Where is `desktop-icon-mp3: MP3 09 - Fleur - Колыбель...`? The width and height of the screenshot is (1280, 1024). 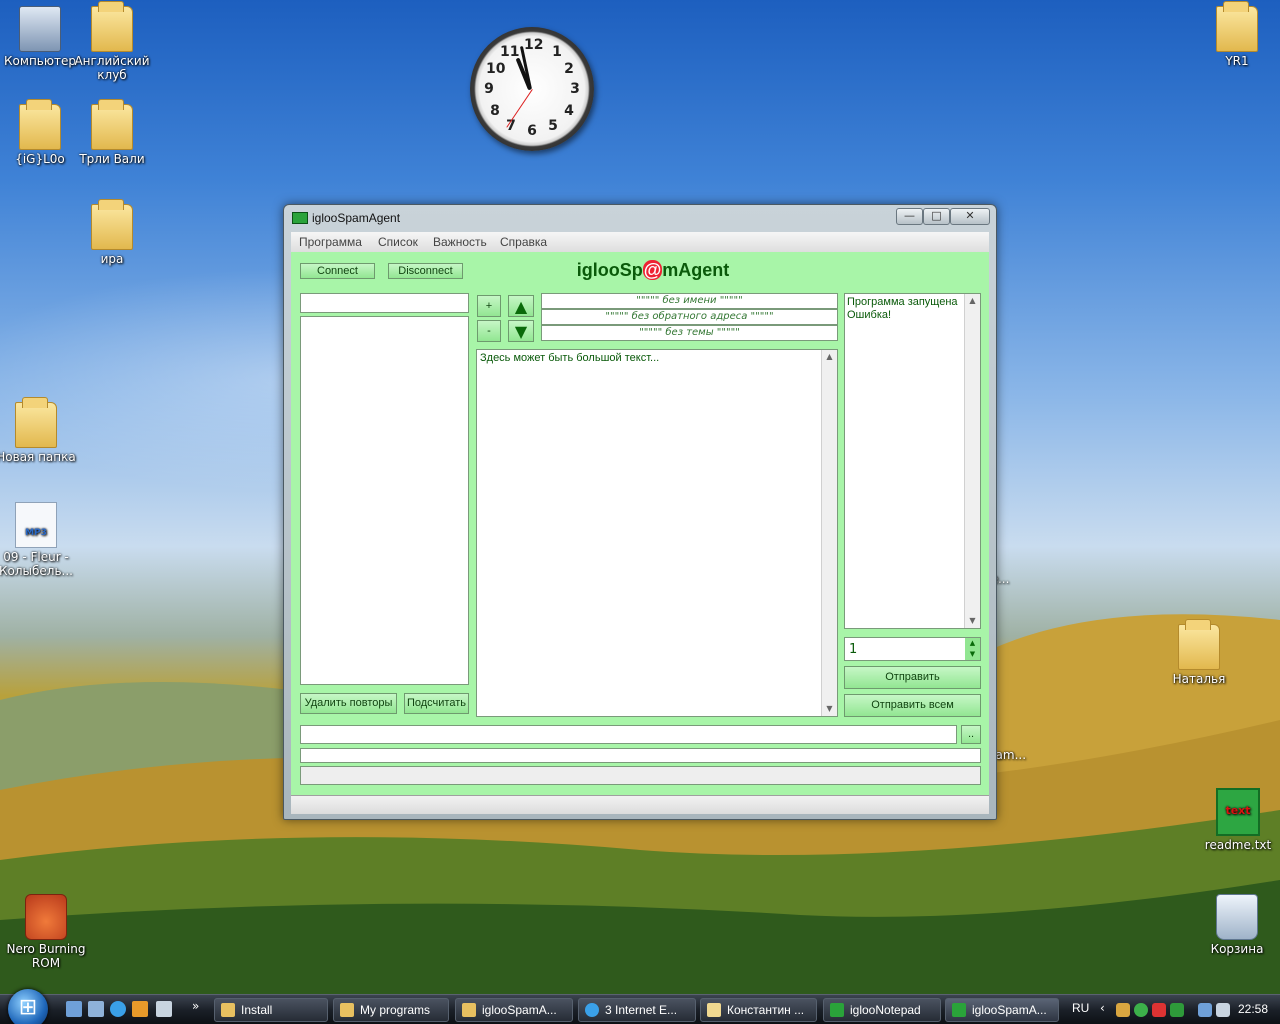
desktop-icon-mp3: MP3 09 - Fleur - Колыбель... is located at coordinates (38, 540).